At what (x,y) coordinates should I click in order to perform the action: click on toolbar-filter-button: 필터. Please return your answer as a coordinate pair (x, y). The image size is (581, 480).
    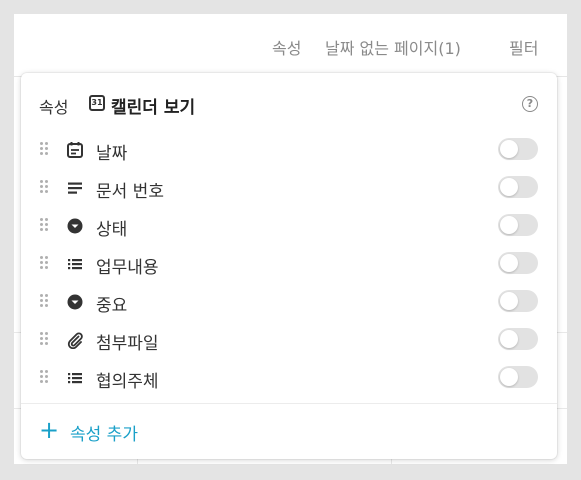
    Looking at the image, I should click on (523, 47).